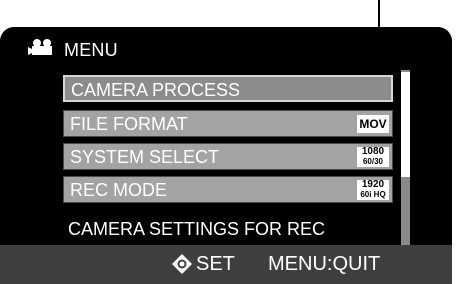 Image resolution: width=464 pixels, height=284 pixels. I want to click on menu-item-file-format: FILE FORMAT MOV, so click(228, 123).